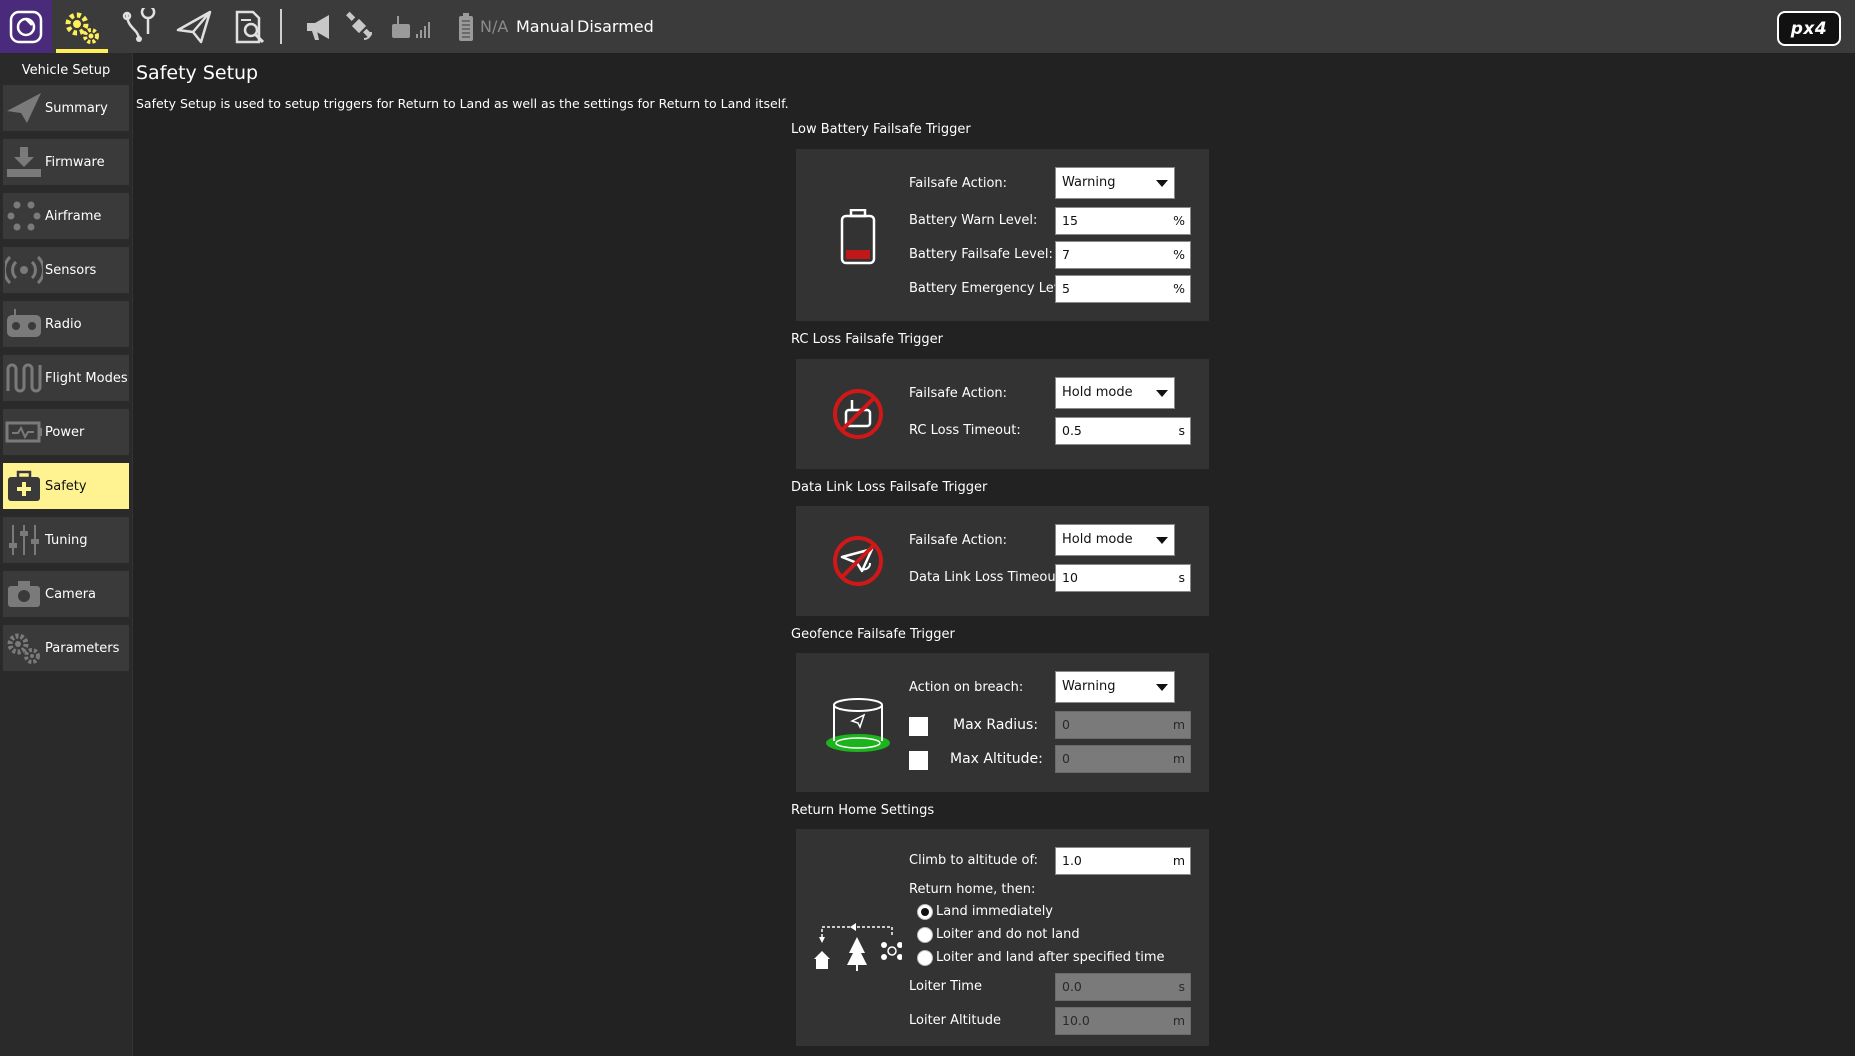  Describe the element at coordinates (1181, 577) in the screenshot. I see `seconds-unit: s` at that location.